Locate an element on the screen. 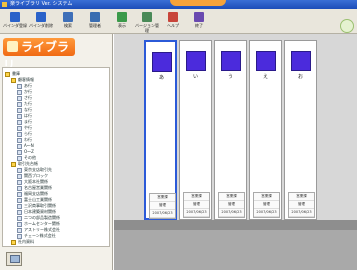 This screenshot has height=270, width=357. help-icon is located at coordinates (173, 17).